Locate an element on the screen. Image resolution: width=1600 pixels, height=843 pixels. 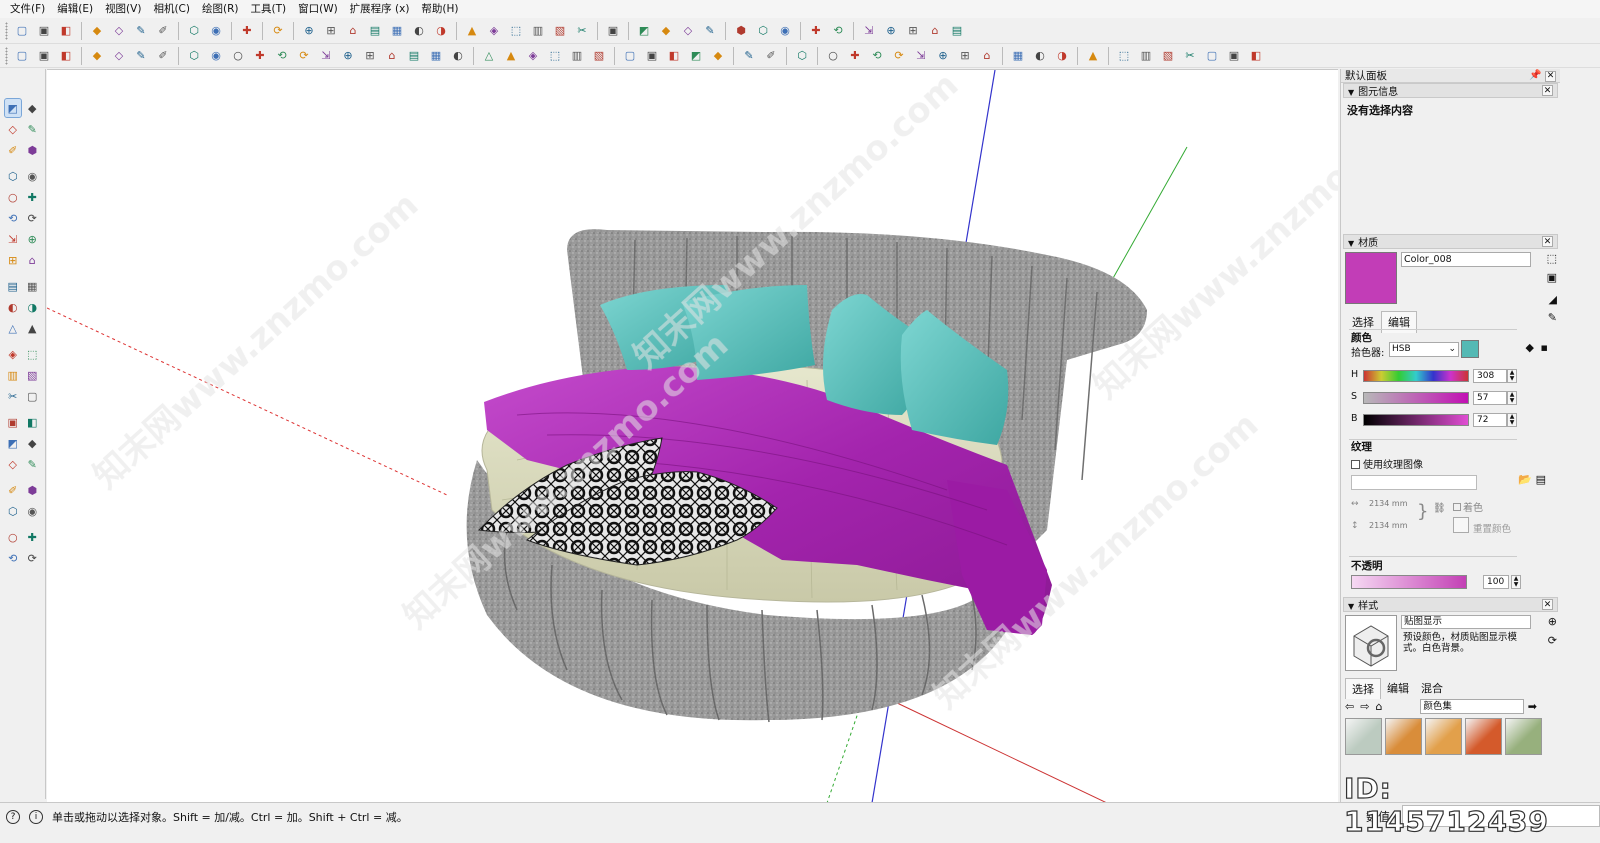
copy-icon: ◇ is located at coordinates (119, 30).